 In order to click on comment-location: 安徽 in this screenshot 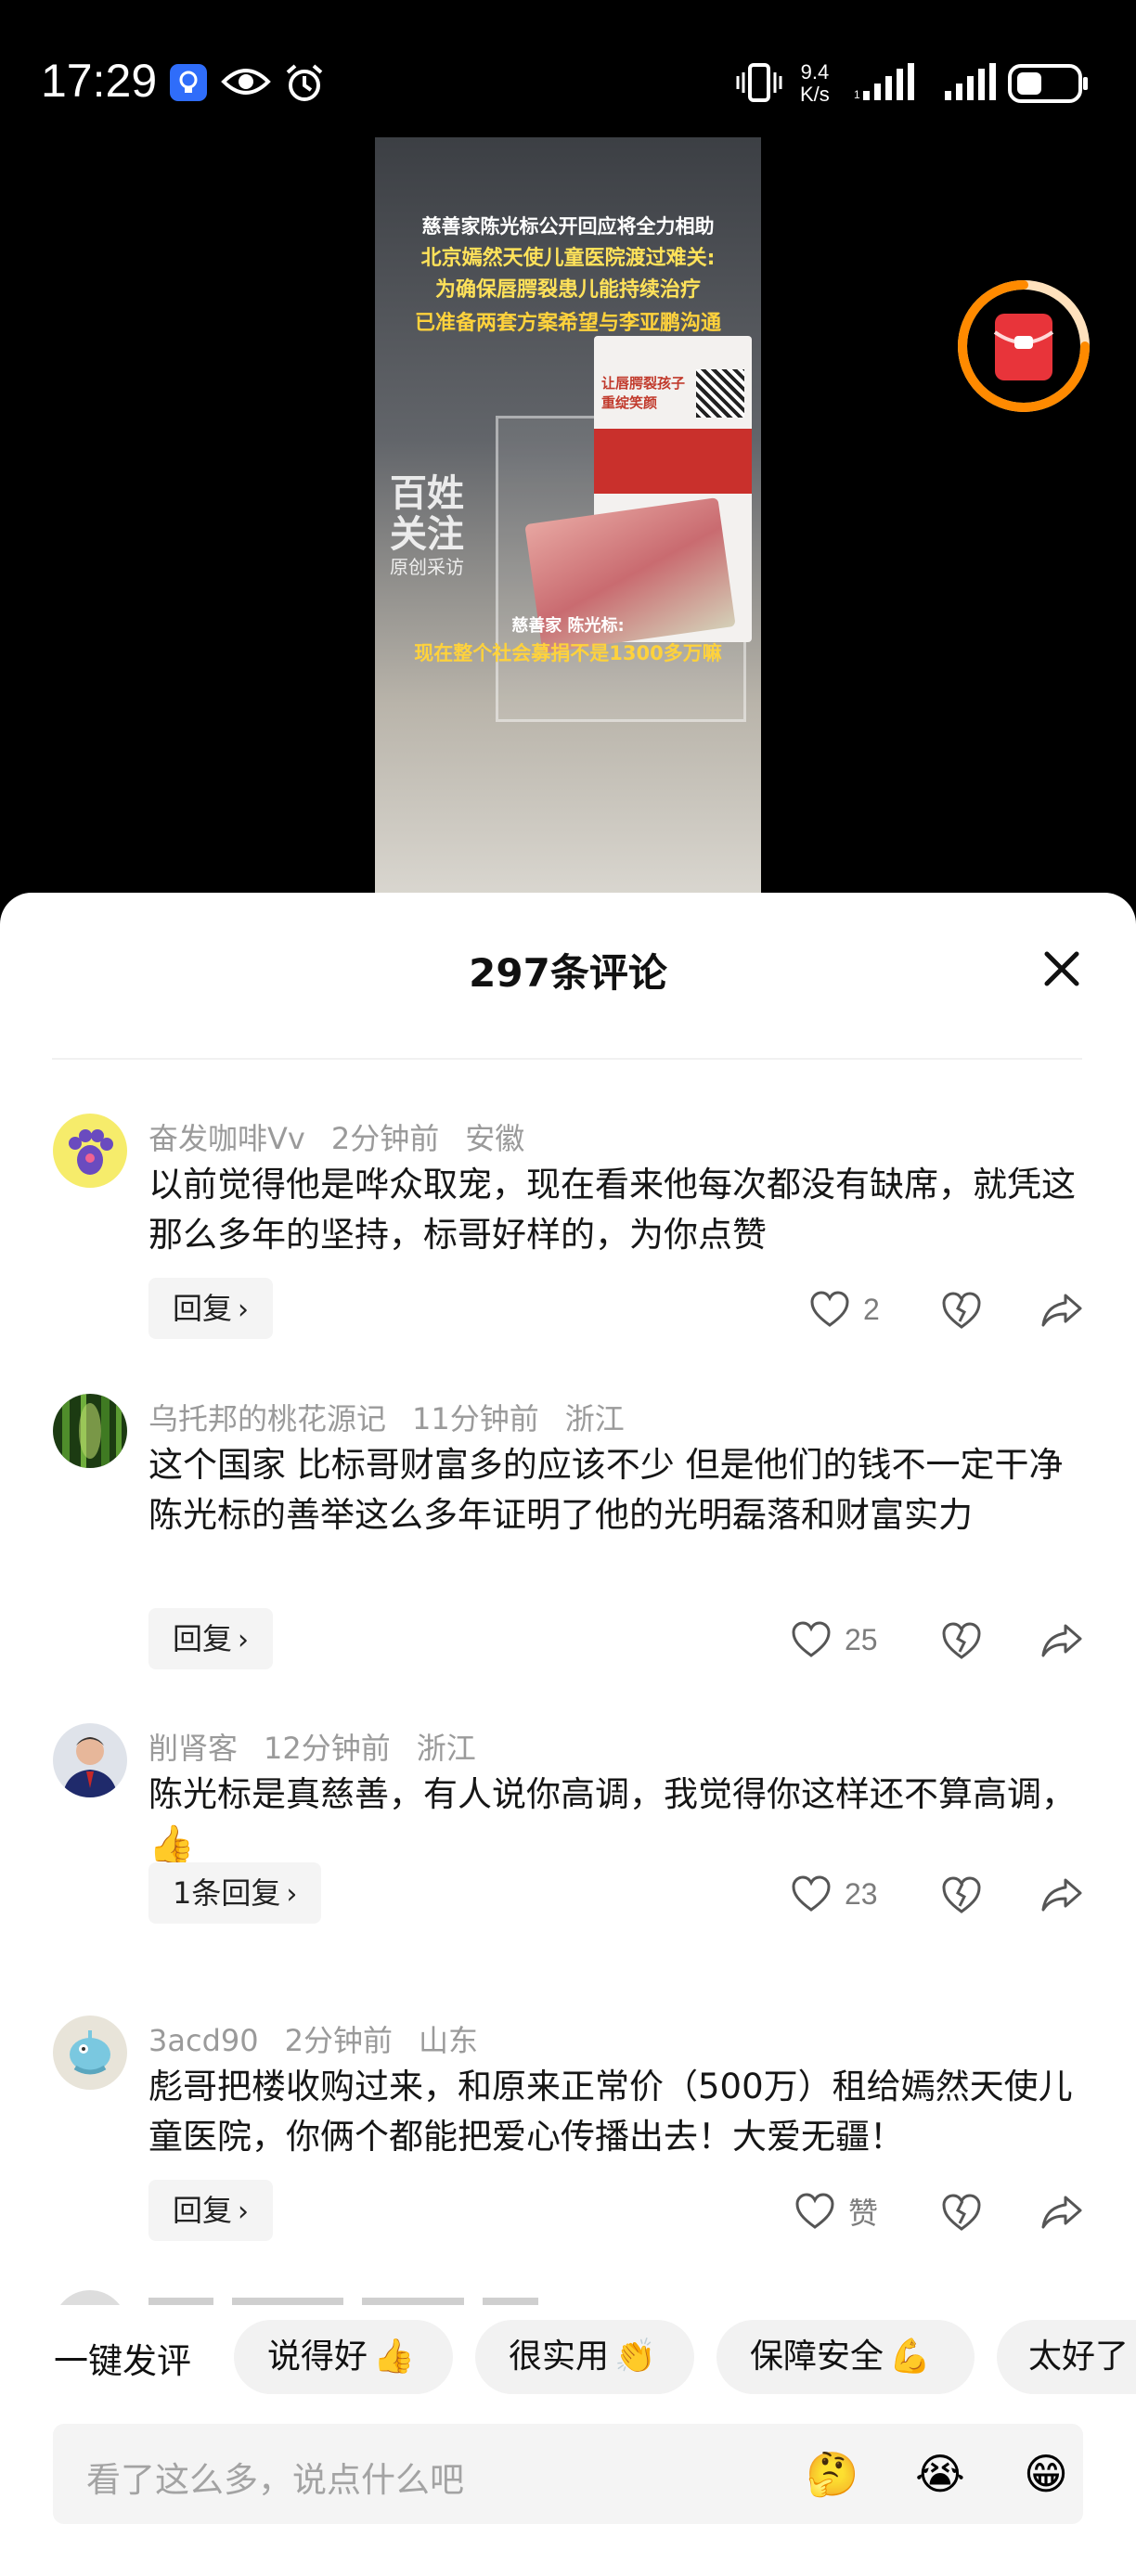, I will do `click(495, 1139)`.